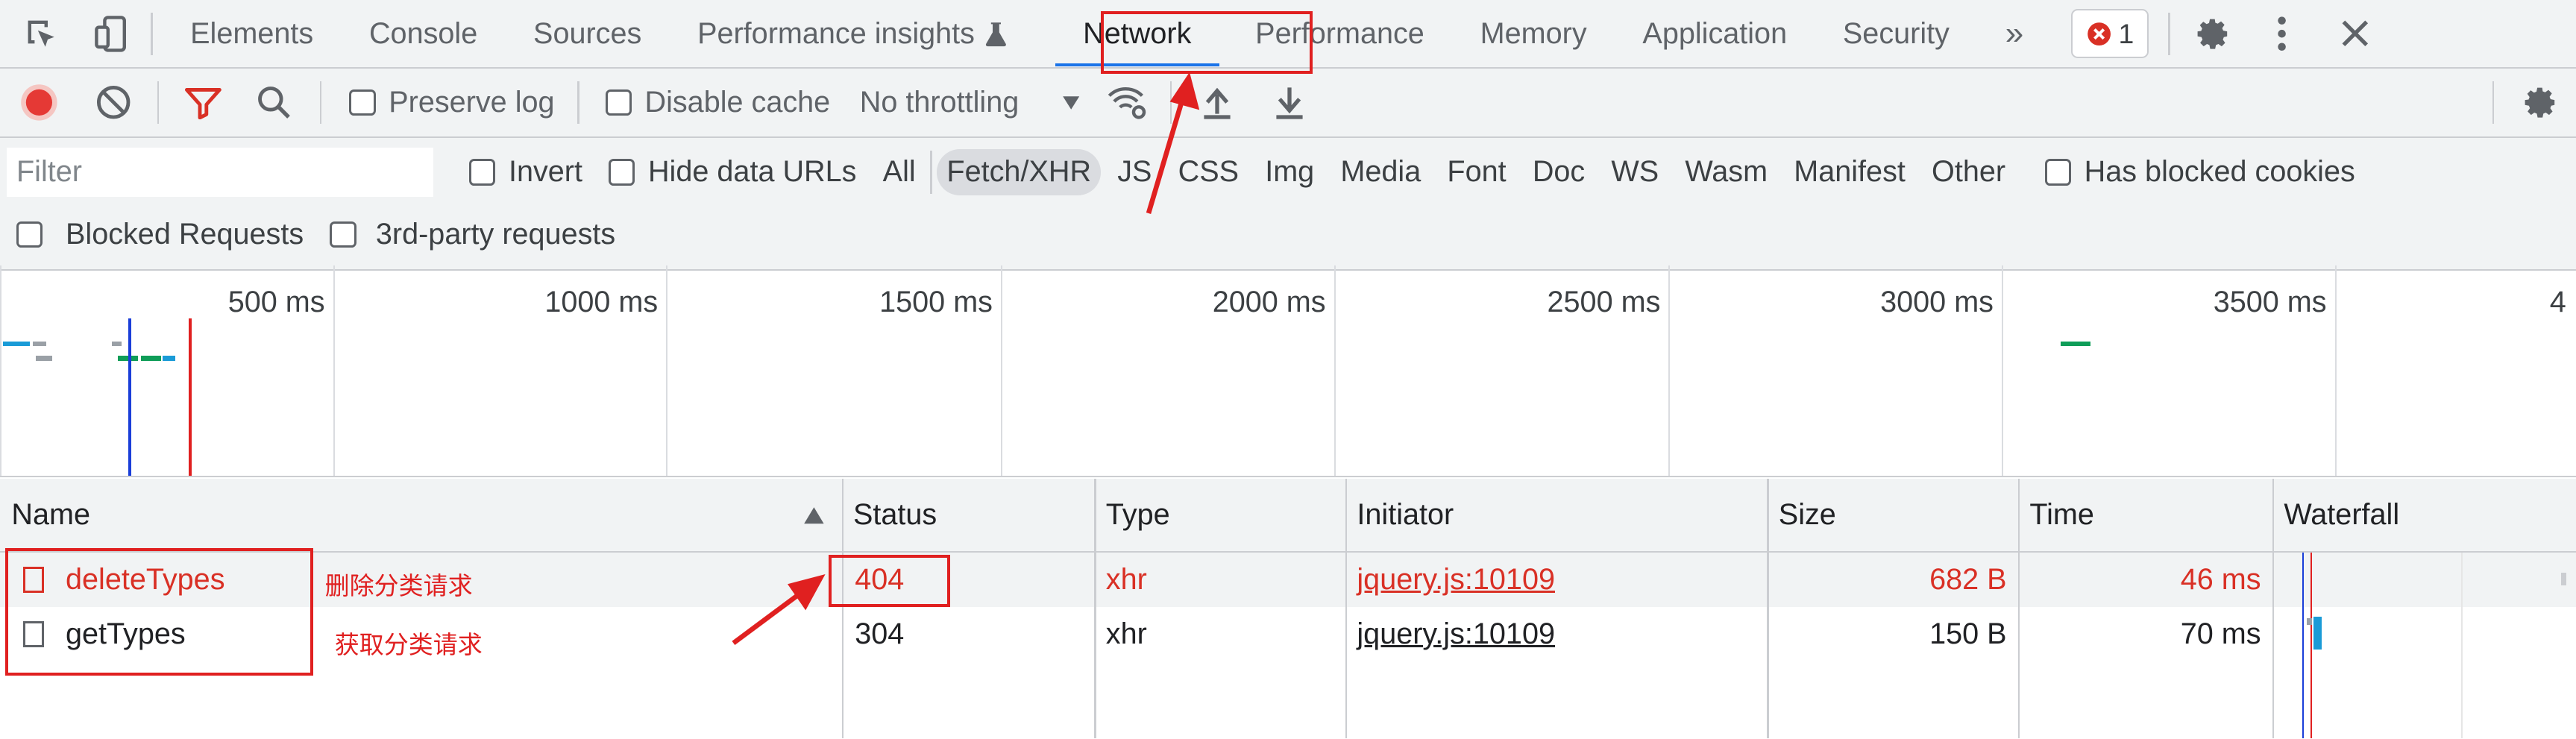 This screenshot has height=739, width=2576. What do you see at coordinates (769, 617) in the screenshot?
I see `arrow-to-status` at bounding box center [769, 617].